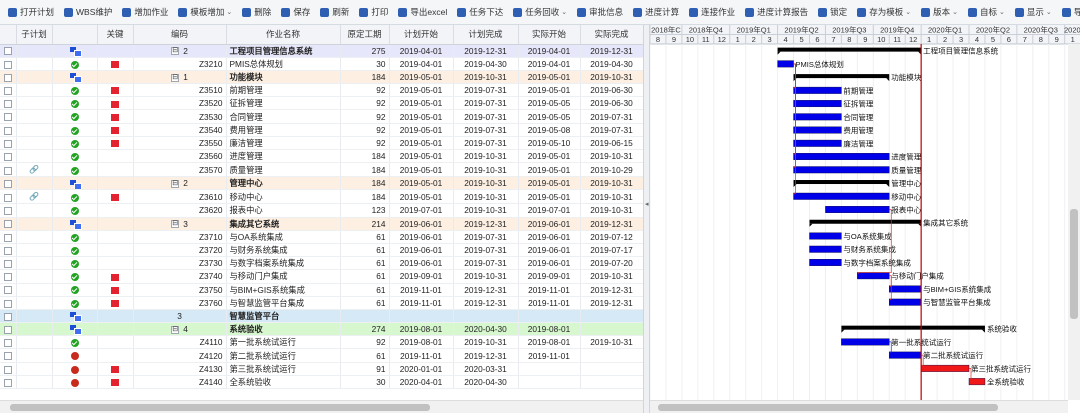  I want to click on vertical-scroll-thumb, so click(1074, 264).